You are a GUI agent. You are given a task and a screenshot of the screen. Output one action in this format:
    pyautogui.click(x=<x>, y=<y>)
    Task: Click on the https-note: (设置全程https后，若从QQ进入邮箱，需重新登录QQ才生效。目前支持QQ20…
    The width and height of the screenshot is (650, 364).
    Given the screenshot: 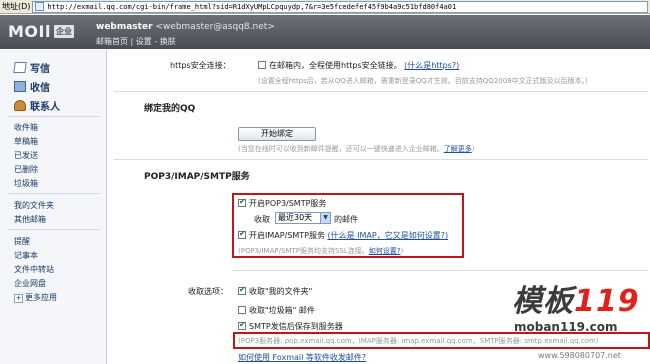 What is the action you would take?
    pyautogui.click(x=423, y=81)
    